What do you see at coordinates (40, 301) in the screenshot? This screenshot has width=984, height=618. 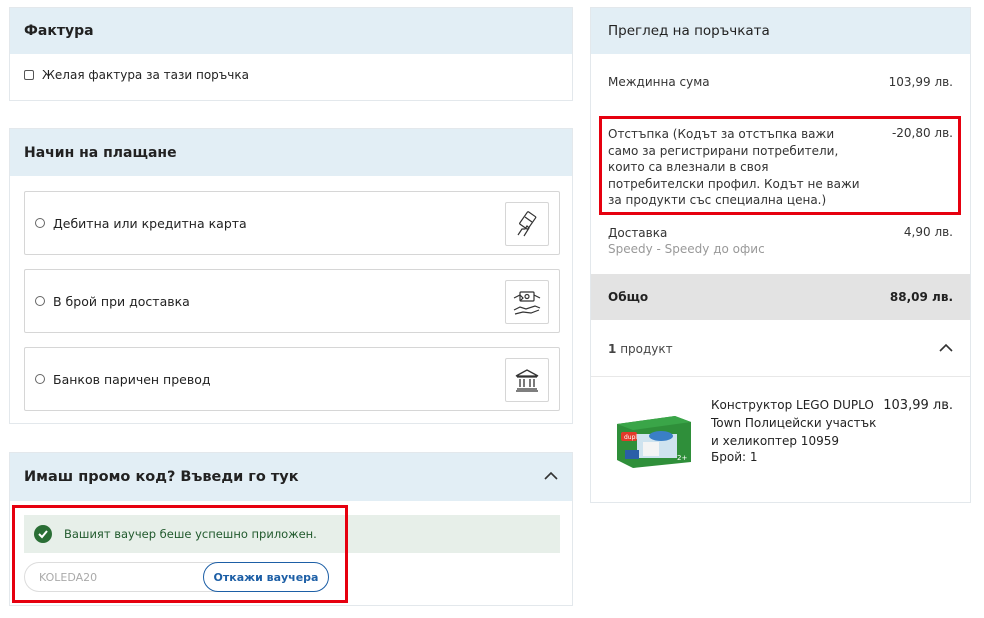 I see `payment-radio-cash` at bounding box center [40, 301].